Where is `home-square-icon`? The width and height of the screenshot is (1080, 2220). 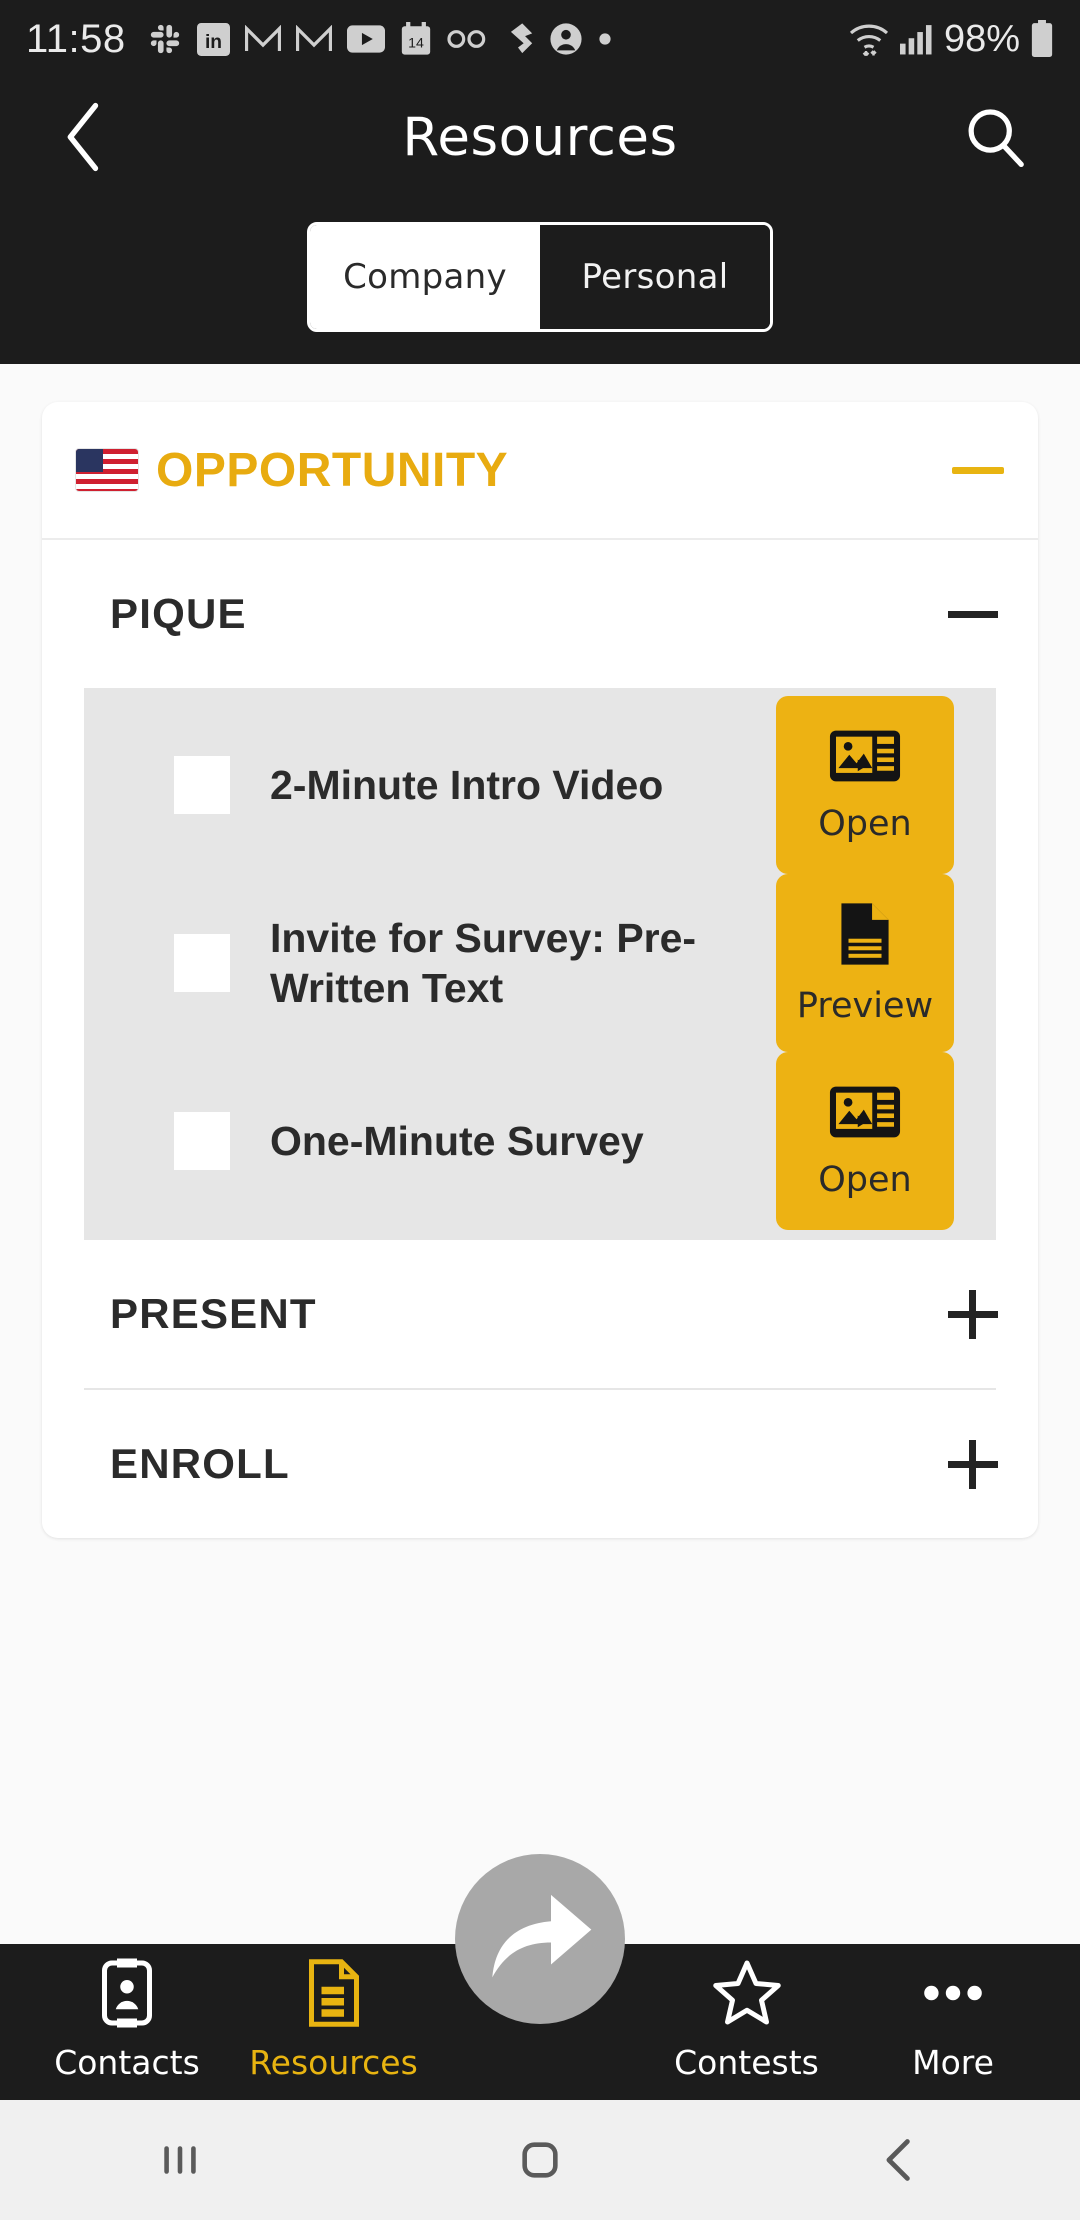
home-square-icon is located at coordinates (540, 2160).